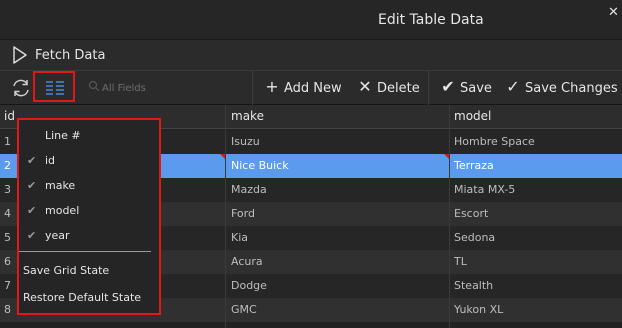 The image size is (622, 328). I want to click on fetch-data-button: Fetch Data, so click(70, 55).